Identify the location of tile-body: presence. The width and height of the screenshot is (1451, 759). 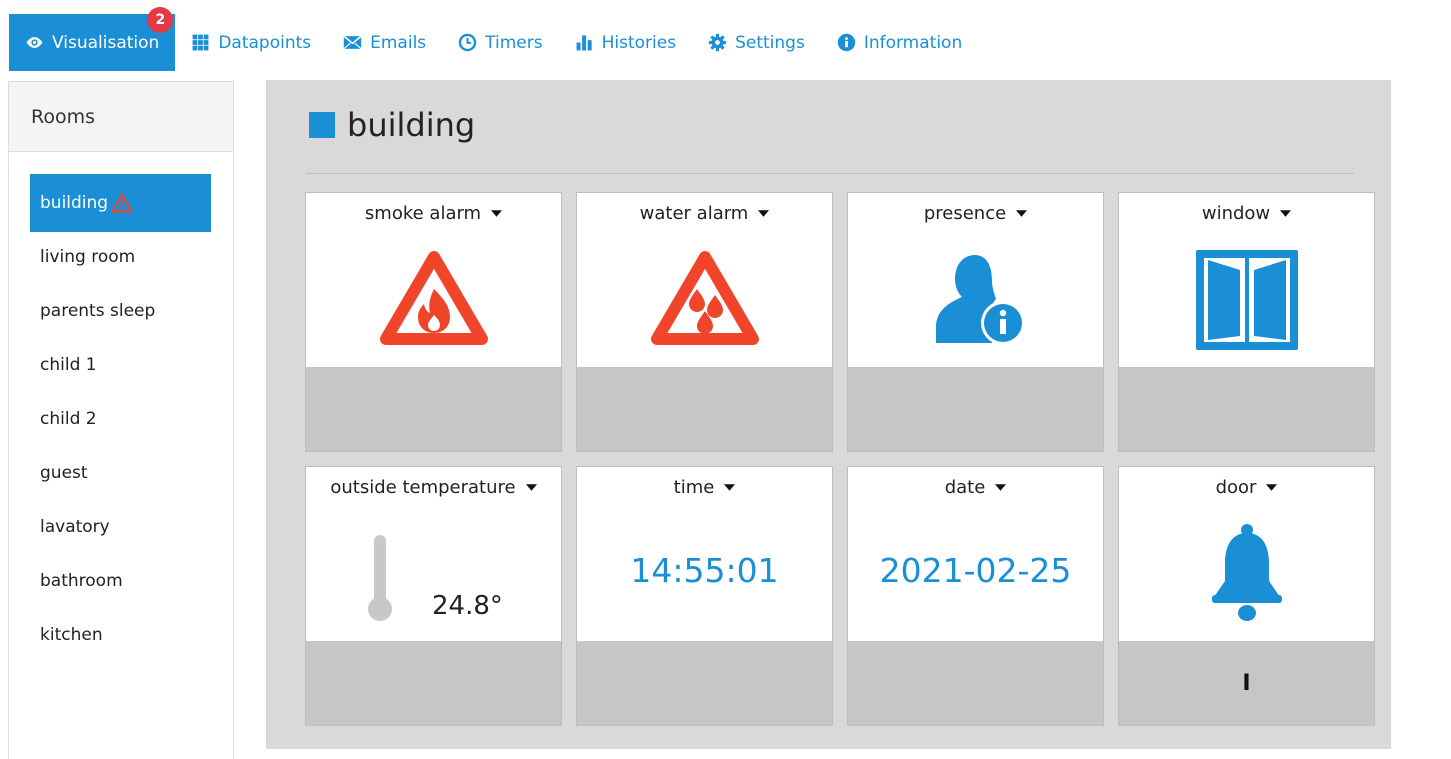
(975, 280).